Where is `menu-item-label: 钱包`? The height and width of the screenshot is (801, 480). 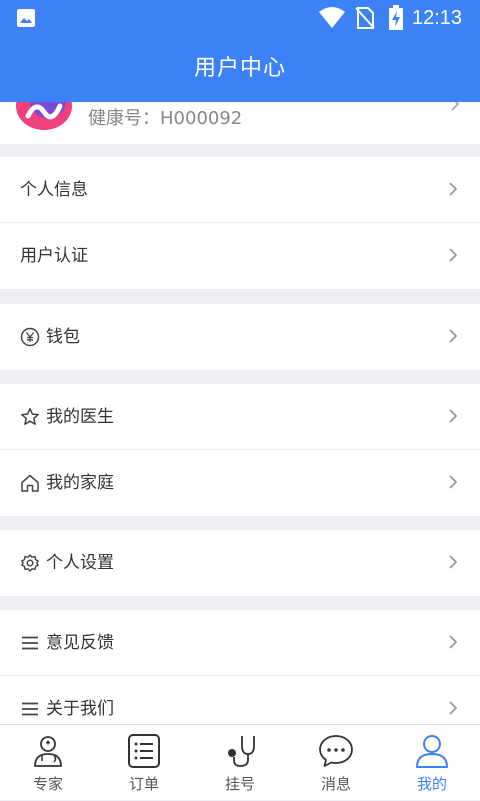
menu-item-label: 钱包 is located at coordinates (63, 337).